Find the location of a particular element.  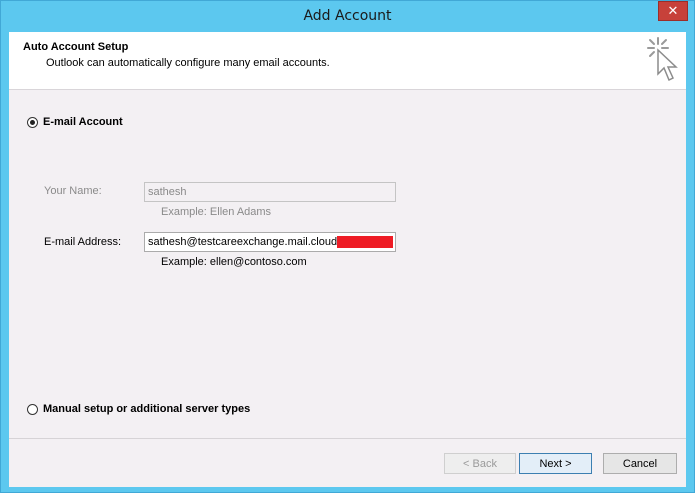

your-name-label: Your Name: is located at coordinates (73, 191).